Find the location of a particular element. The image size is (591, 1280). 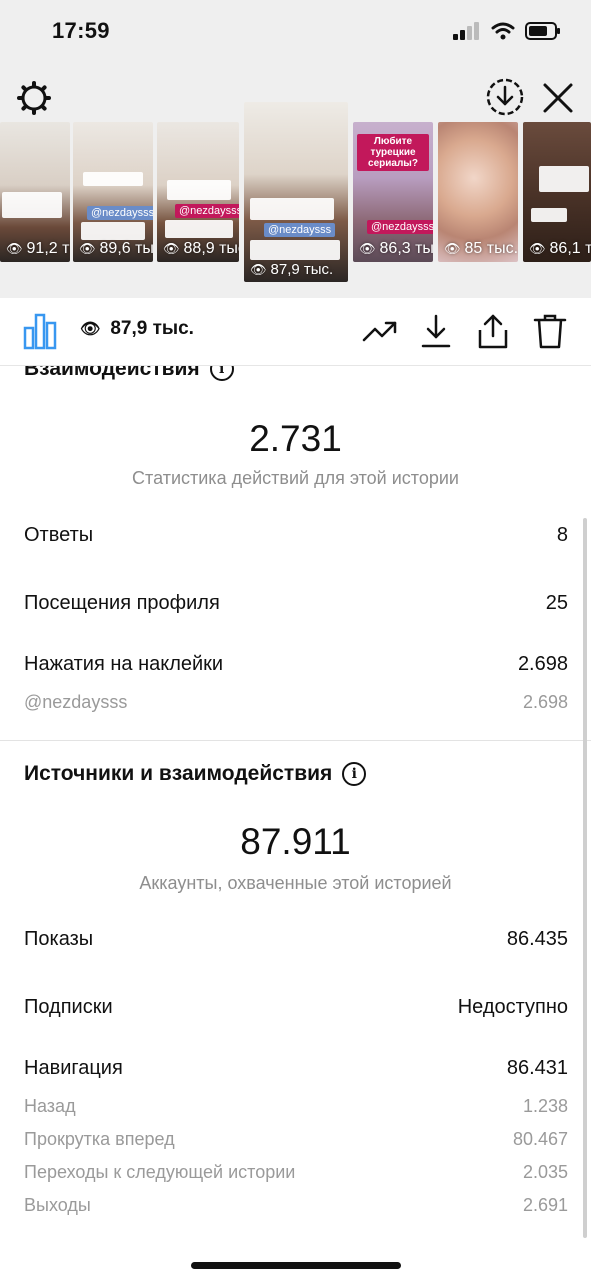

close-button is located at coordinates (558, 98).